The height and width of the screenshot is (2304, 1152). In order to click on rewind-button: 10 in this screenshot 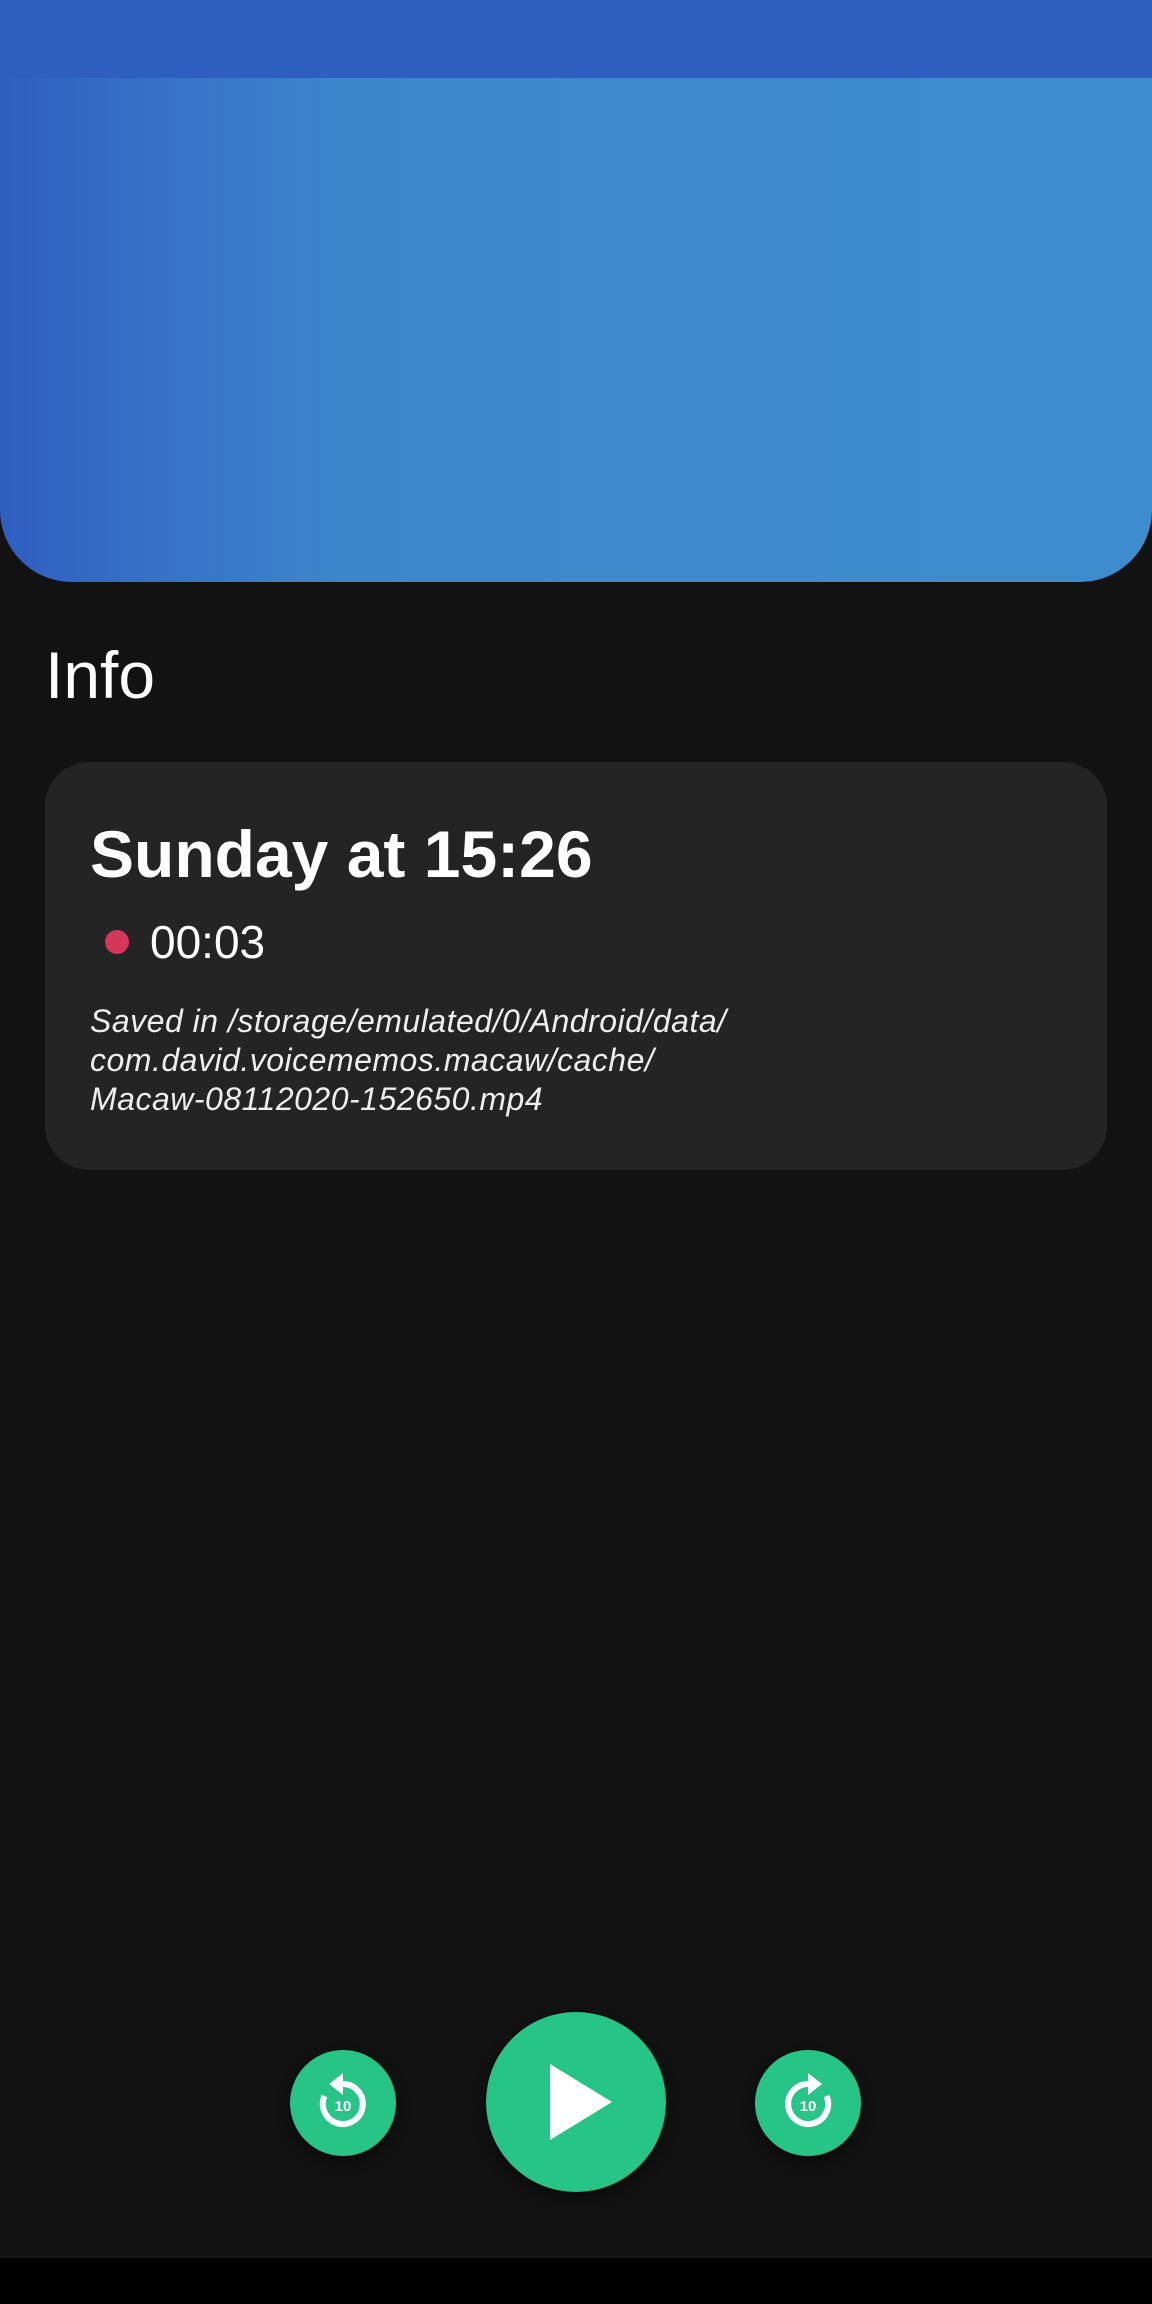, I will do `click(343, 2103)`.